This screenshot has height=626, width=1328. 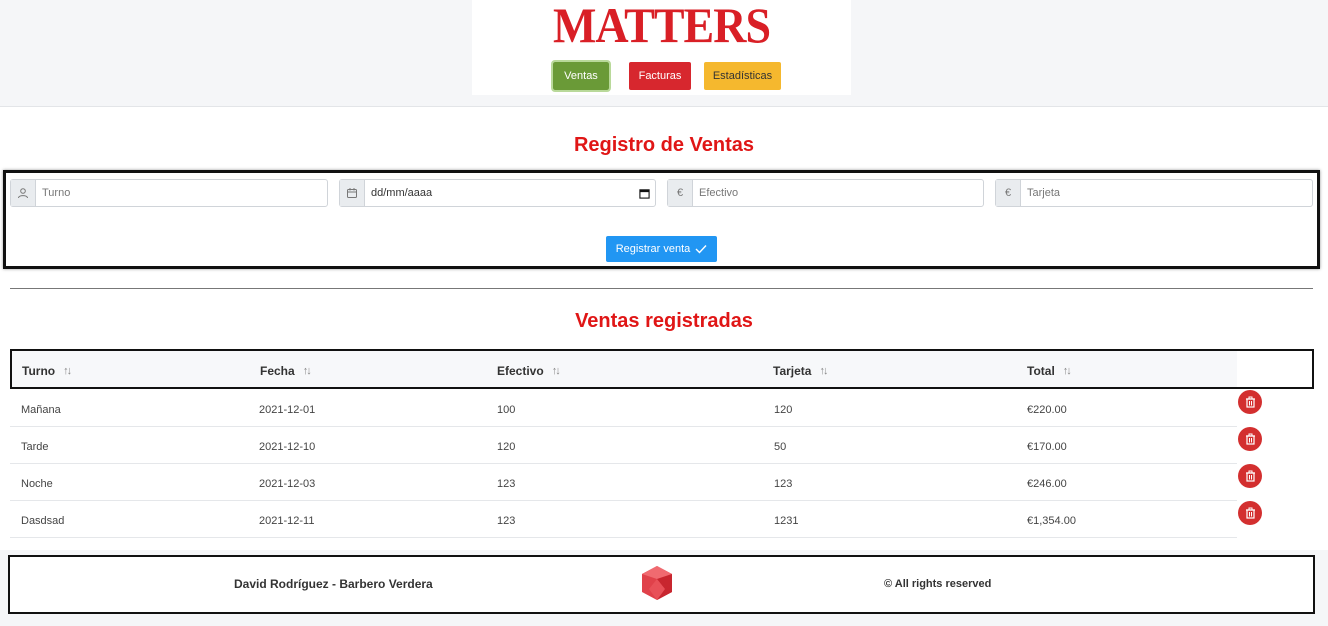 What do you see at coordinates (43, 521) in the screenshot?
I see `cell-turno: Dasdsad` at bounding box center [43, 521].